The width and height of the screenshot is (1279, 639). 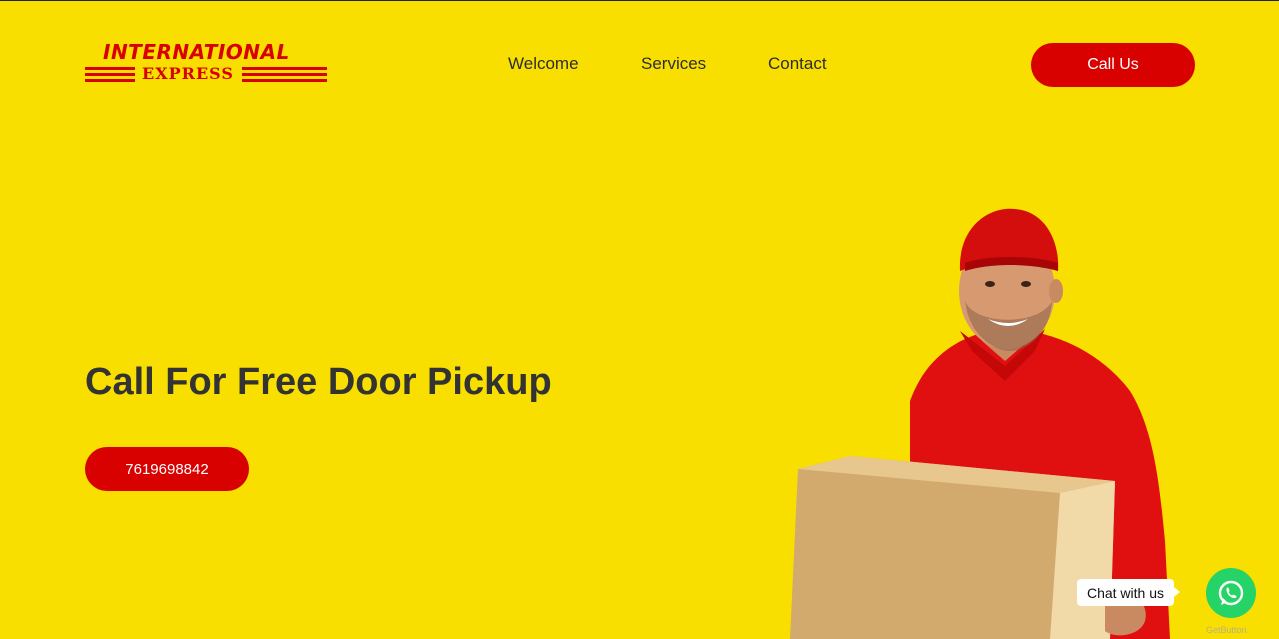 What do you see at coordinates (797, 64) in the screenshot?
I see `nav-contact: Contact` at bounding box center [797, 64].